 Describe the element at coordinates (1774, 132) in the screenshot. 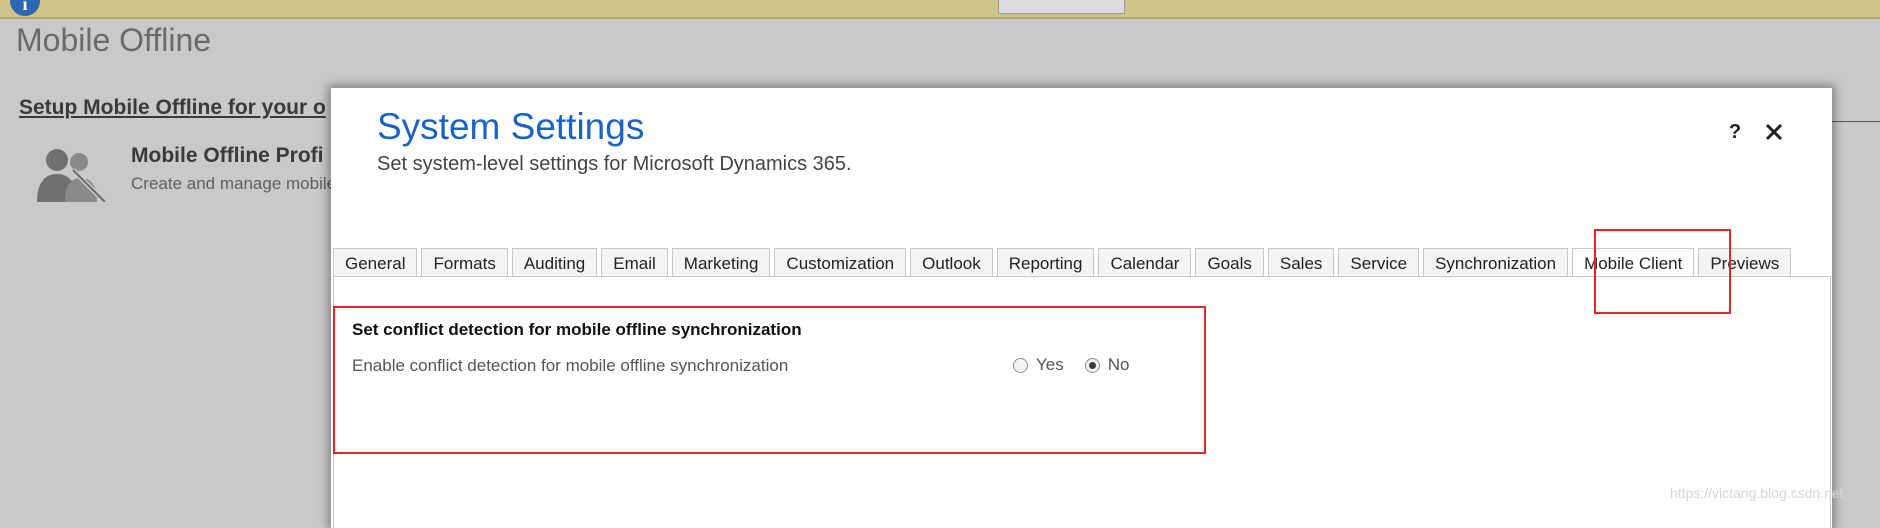

I see `close-icon` at that location.